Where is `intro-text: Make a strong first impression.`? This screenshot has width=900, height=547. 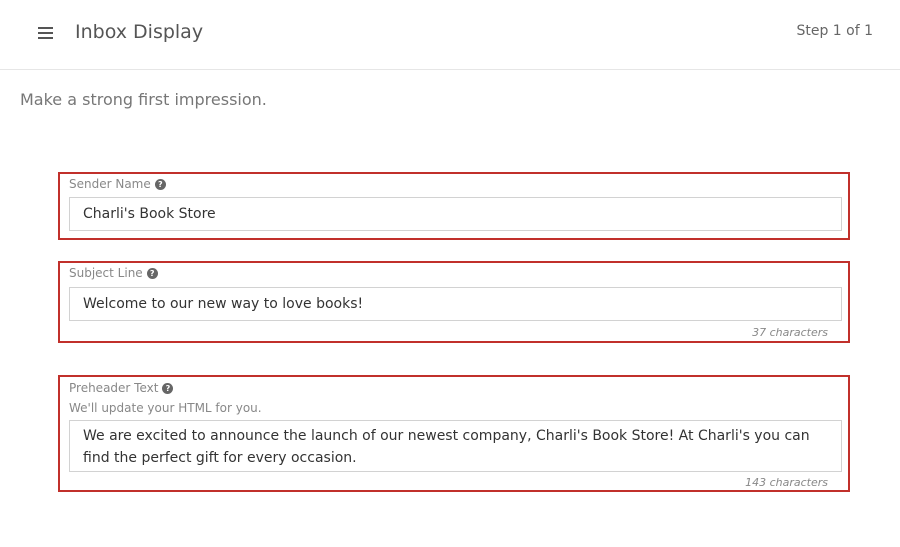 intro-text: Make a strong first impression. is located at coordinates (143, 99).